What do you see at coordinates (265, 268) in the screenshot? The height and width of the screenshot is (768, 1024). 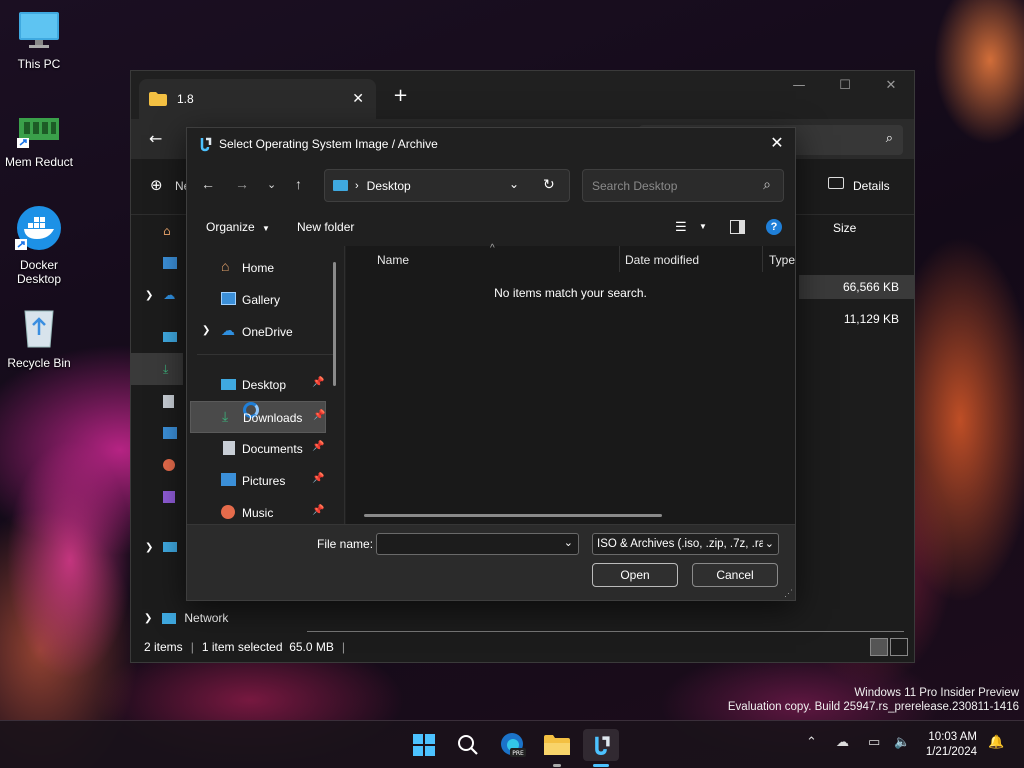 I see `tree-item-home: ⌂ Home` at bounding box center [265, 268].